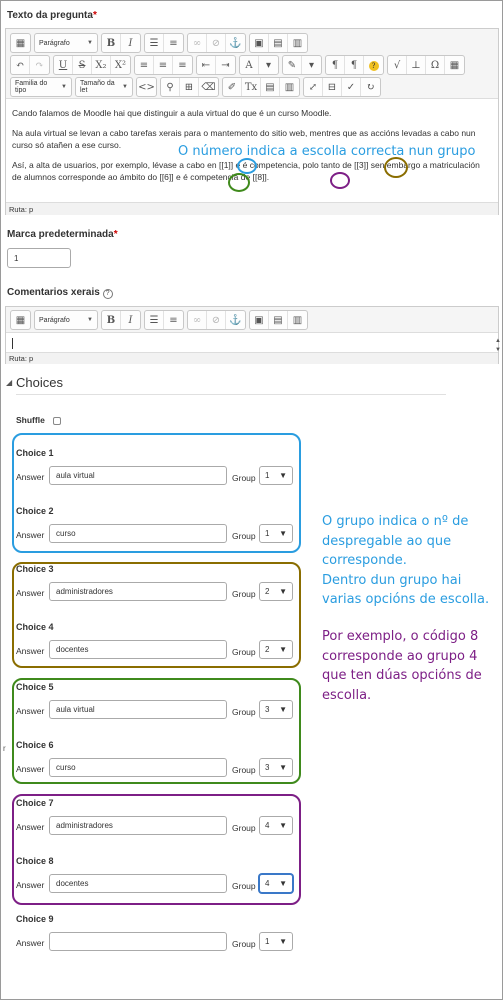 The width and height of the screenshot is (503, 1000). What do you see at coordinates (170, 87) in the screenshot?
I see `find-icon: ⚲` at bounding box center [170, 87].